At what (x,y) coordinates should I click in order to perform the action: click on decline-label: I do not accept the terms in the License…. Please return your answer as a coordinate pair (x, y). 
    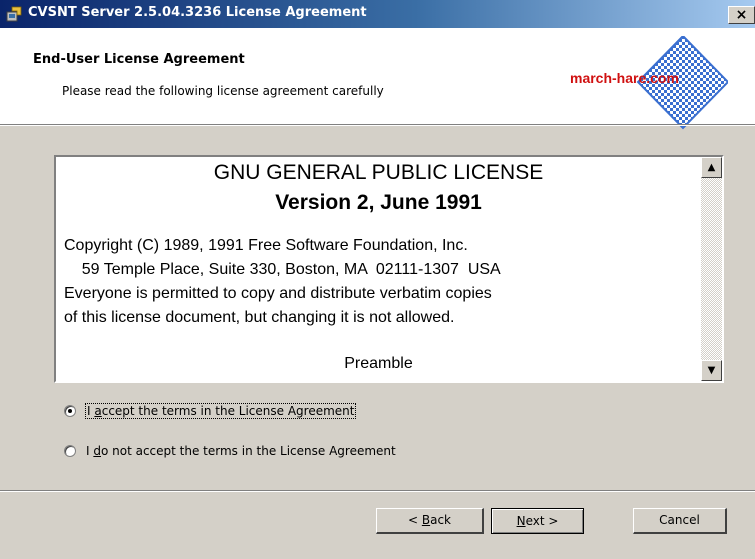
    Looking at the image, I should click on (241, 451).